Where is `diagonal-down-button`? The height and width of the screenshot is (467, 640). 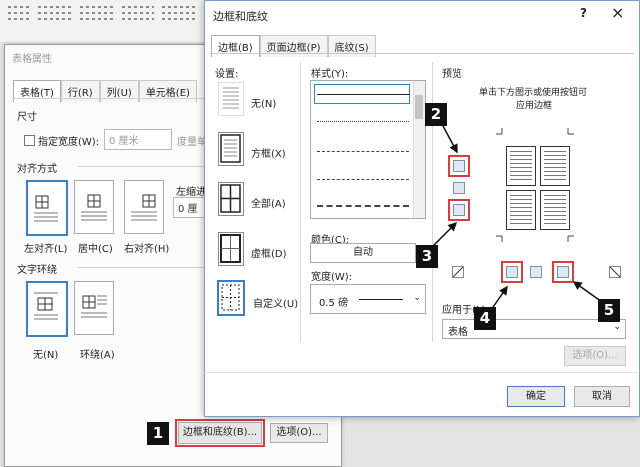 diagonal-down-button is located at coordinates (458, 272).